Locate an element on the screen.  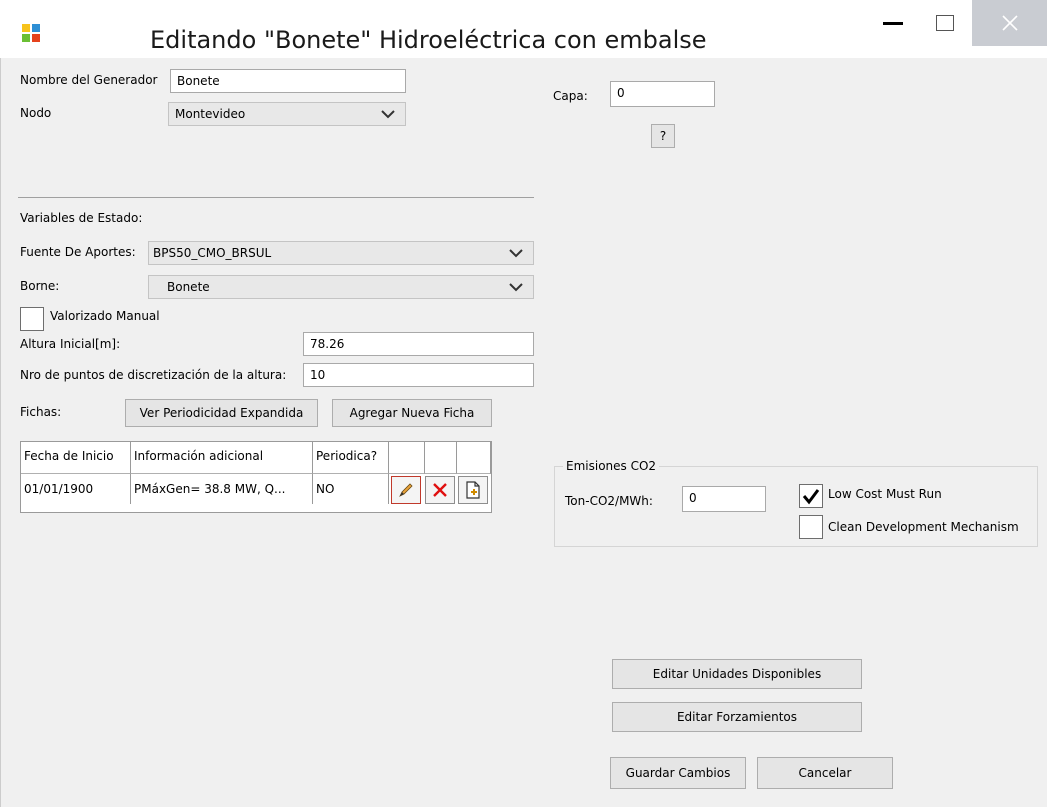
cancelar-button: Cancelar is located at coordinates (825, 773).